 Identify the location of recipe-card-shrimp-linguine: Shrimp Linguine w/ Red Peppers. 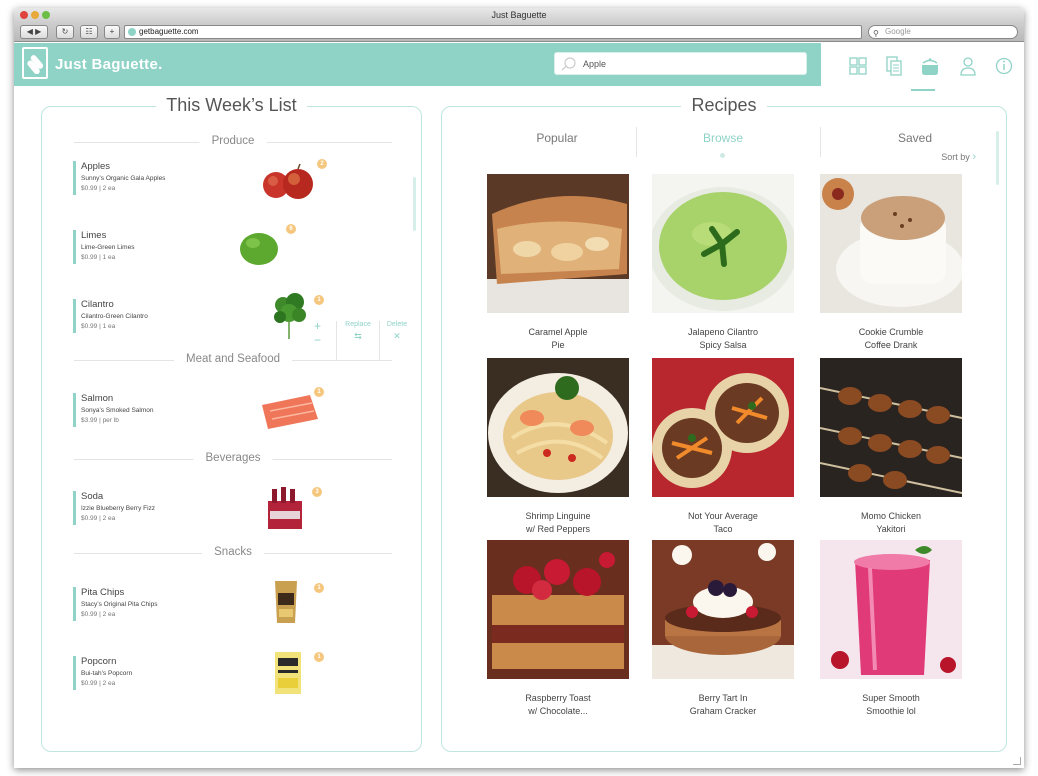
(558, 447).